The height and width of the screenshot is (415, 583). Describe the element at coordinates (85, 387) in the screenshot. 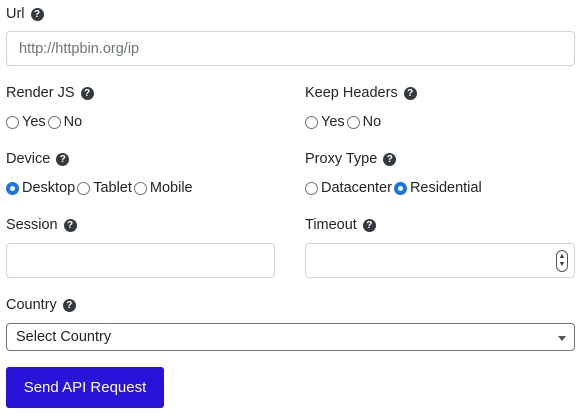

I see `send-api-request-button: Send API Request` at that location.